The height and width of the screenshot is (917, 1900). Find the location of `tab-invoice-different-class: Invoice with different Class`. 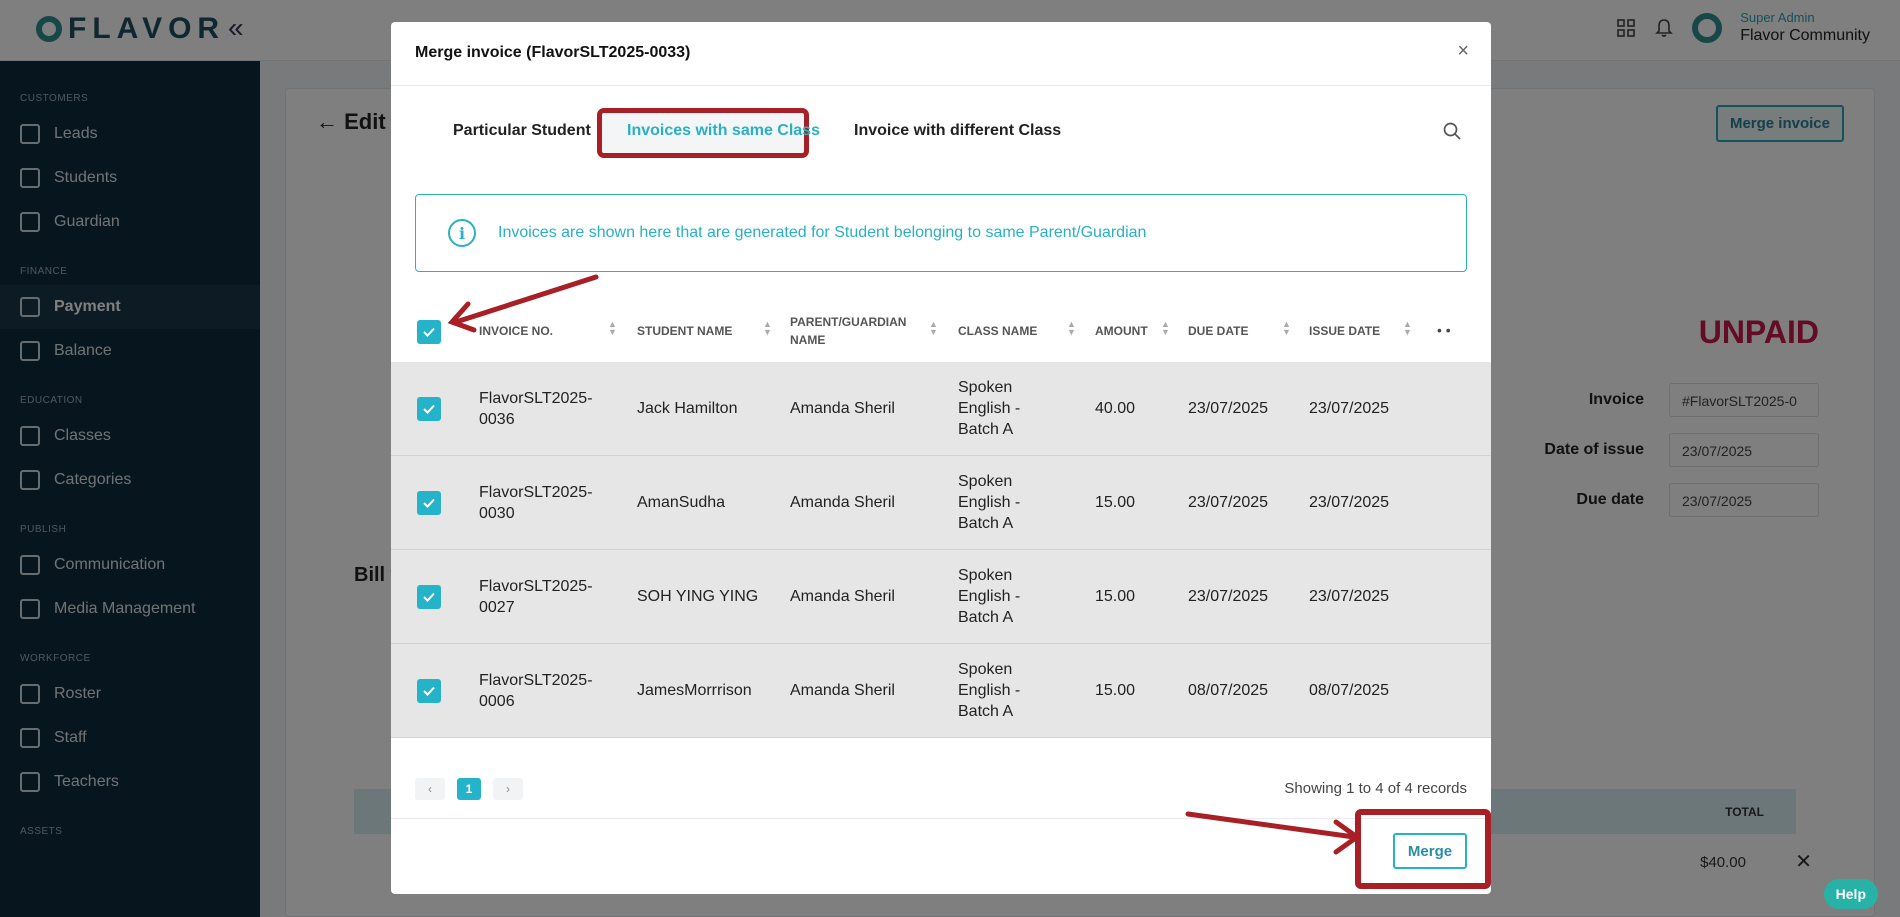

tab-invoice-different-class: Invoice with different Class is located at coordinates (957, 131).